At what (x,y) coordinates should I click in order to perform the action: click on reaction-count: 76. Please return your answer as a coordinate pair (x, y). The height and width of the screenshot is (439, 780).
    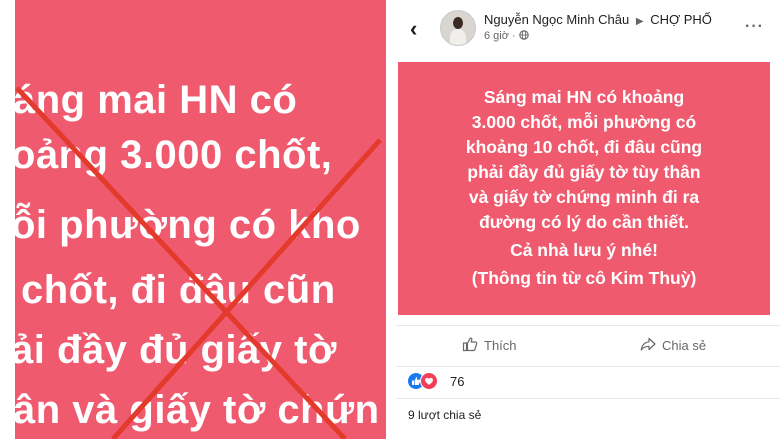
    Looking at the image, I should click on (457, 381).